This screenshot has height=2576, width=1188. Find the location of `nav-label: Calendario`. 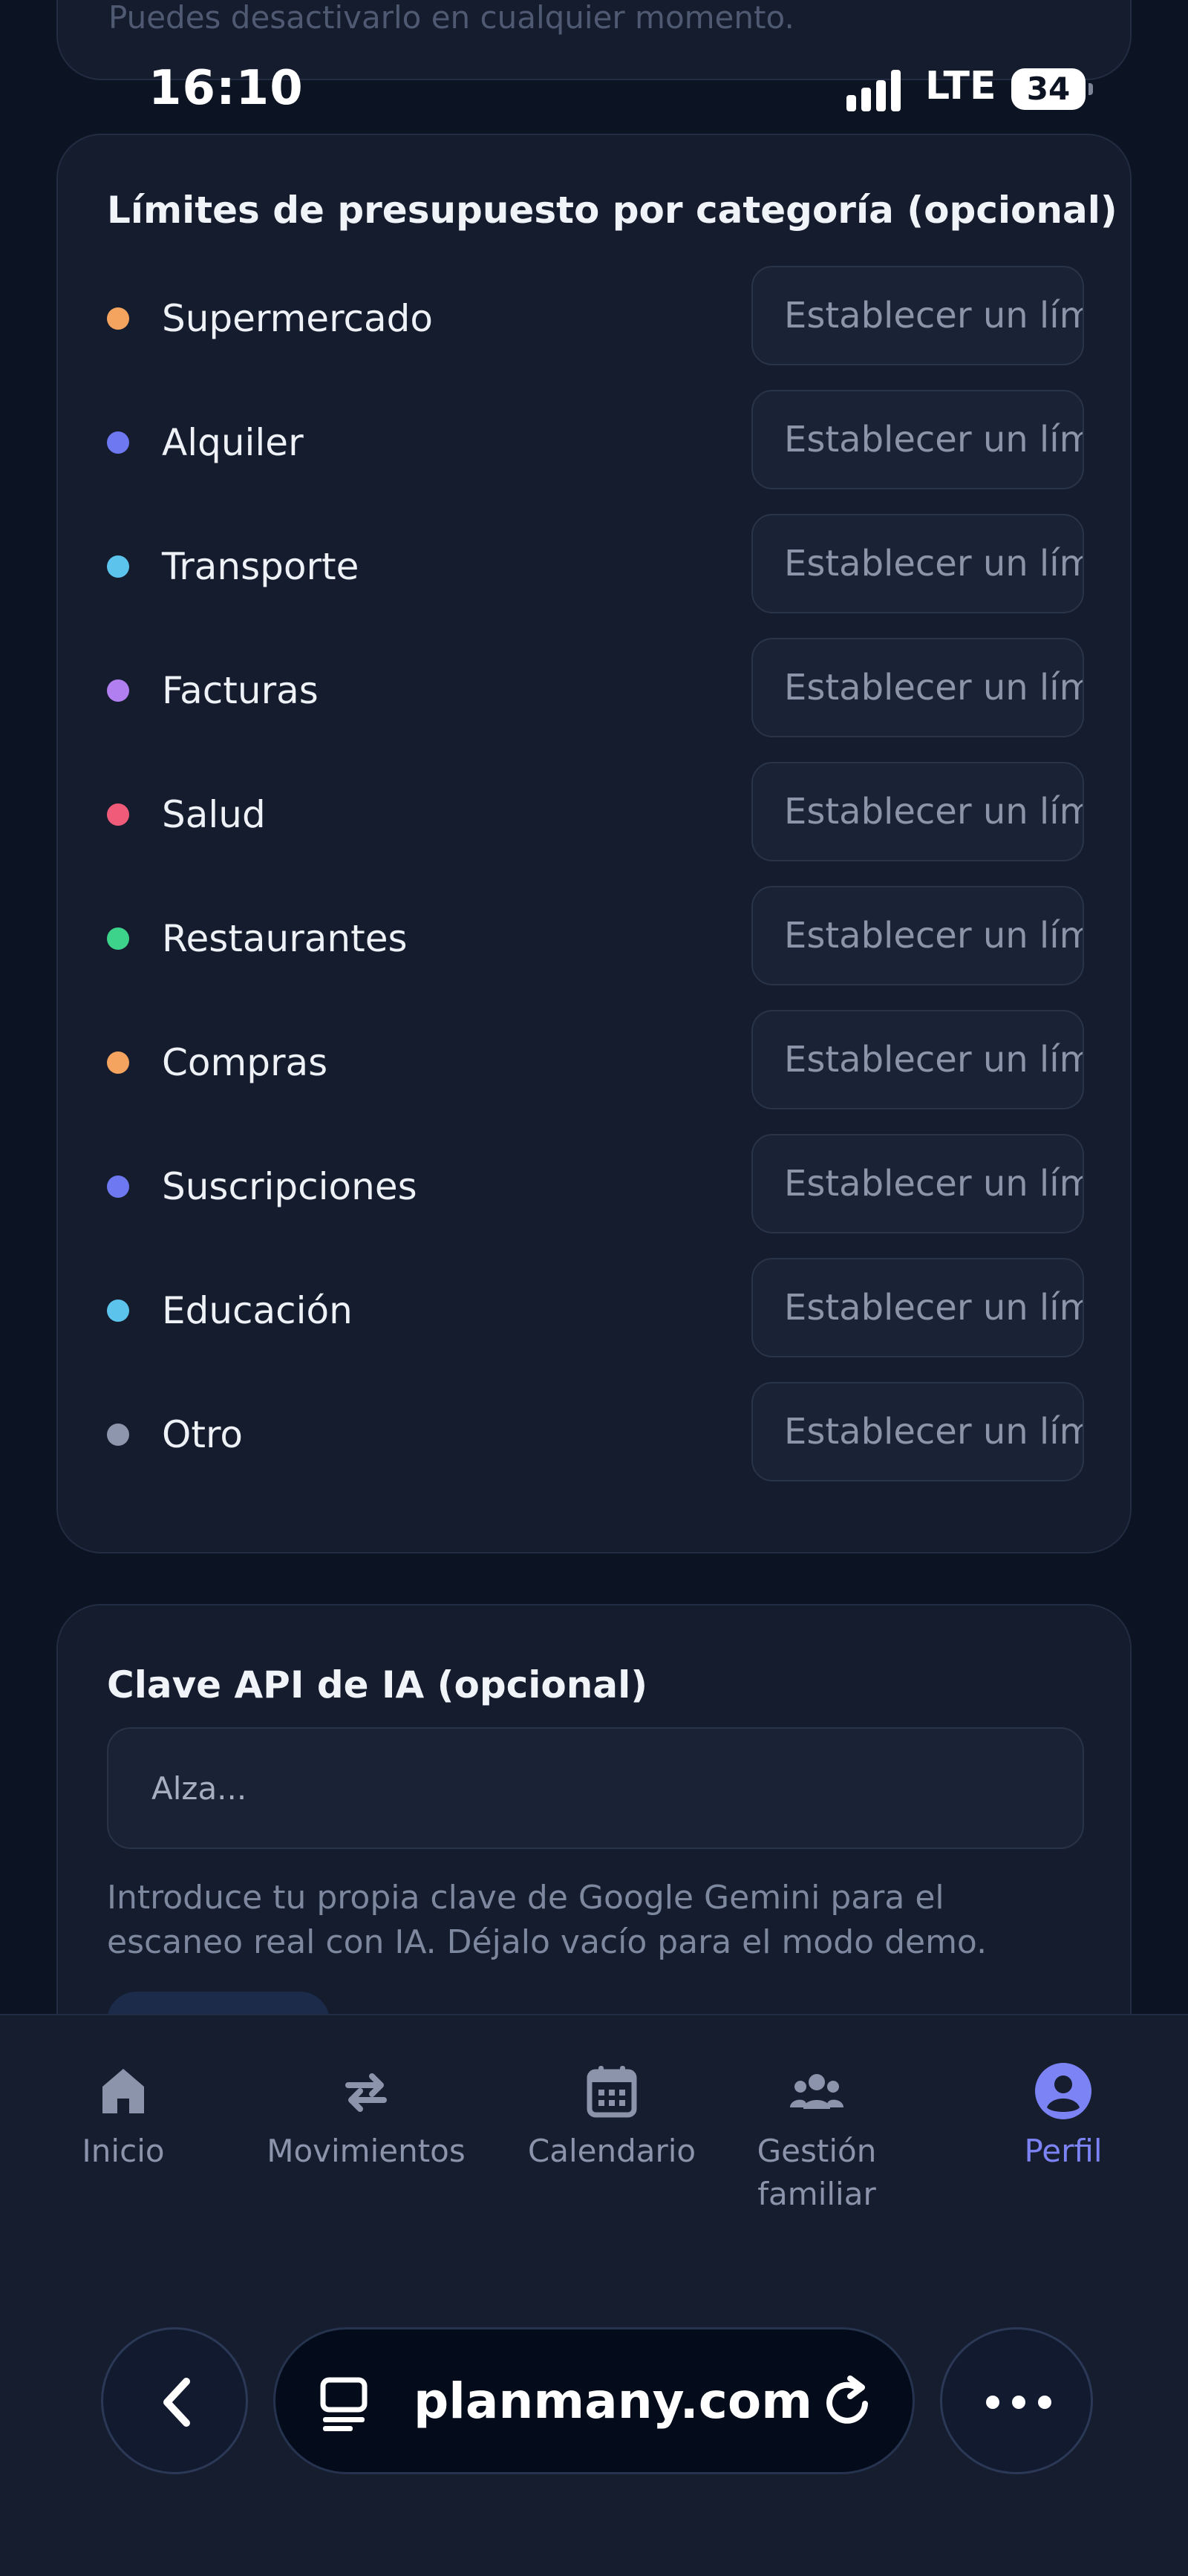

nav-label: Calendario is located at coordinates (612, 2151).